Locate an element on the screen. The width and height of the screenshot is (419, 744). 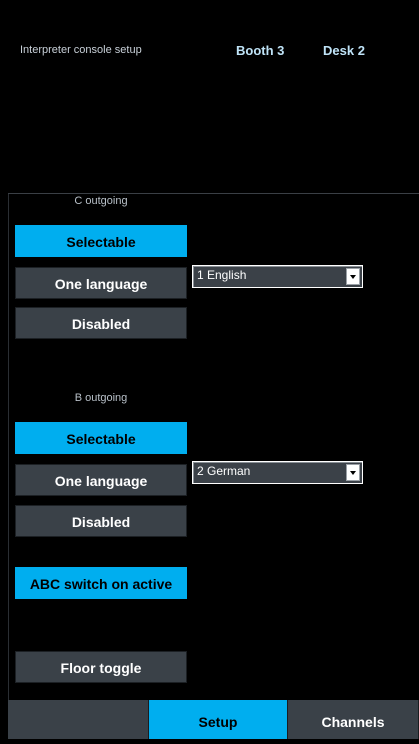
c-selectable-button: Selectable is located at coordinates (101, 241).